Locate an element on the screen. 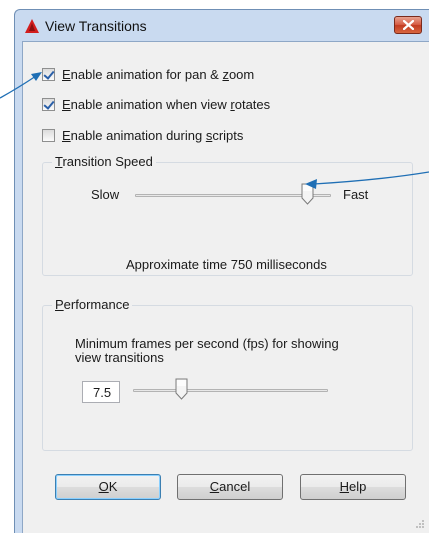 The height and width of the screenshot is (533, 429). button-label: ancel is located at coordinates (235, 486).